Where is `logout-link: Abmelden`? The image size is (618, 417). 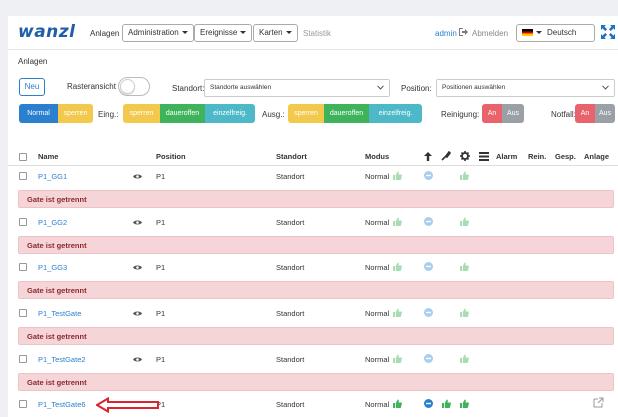
logout-link: Abmelden is located at coordinates (490, 33).